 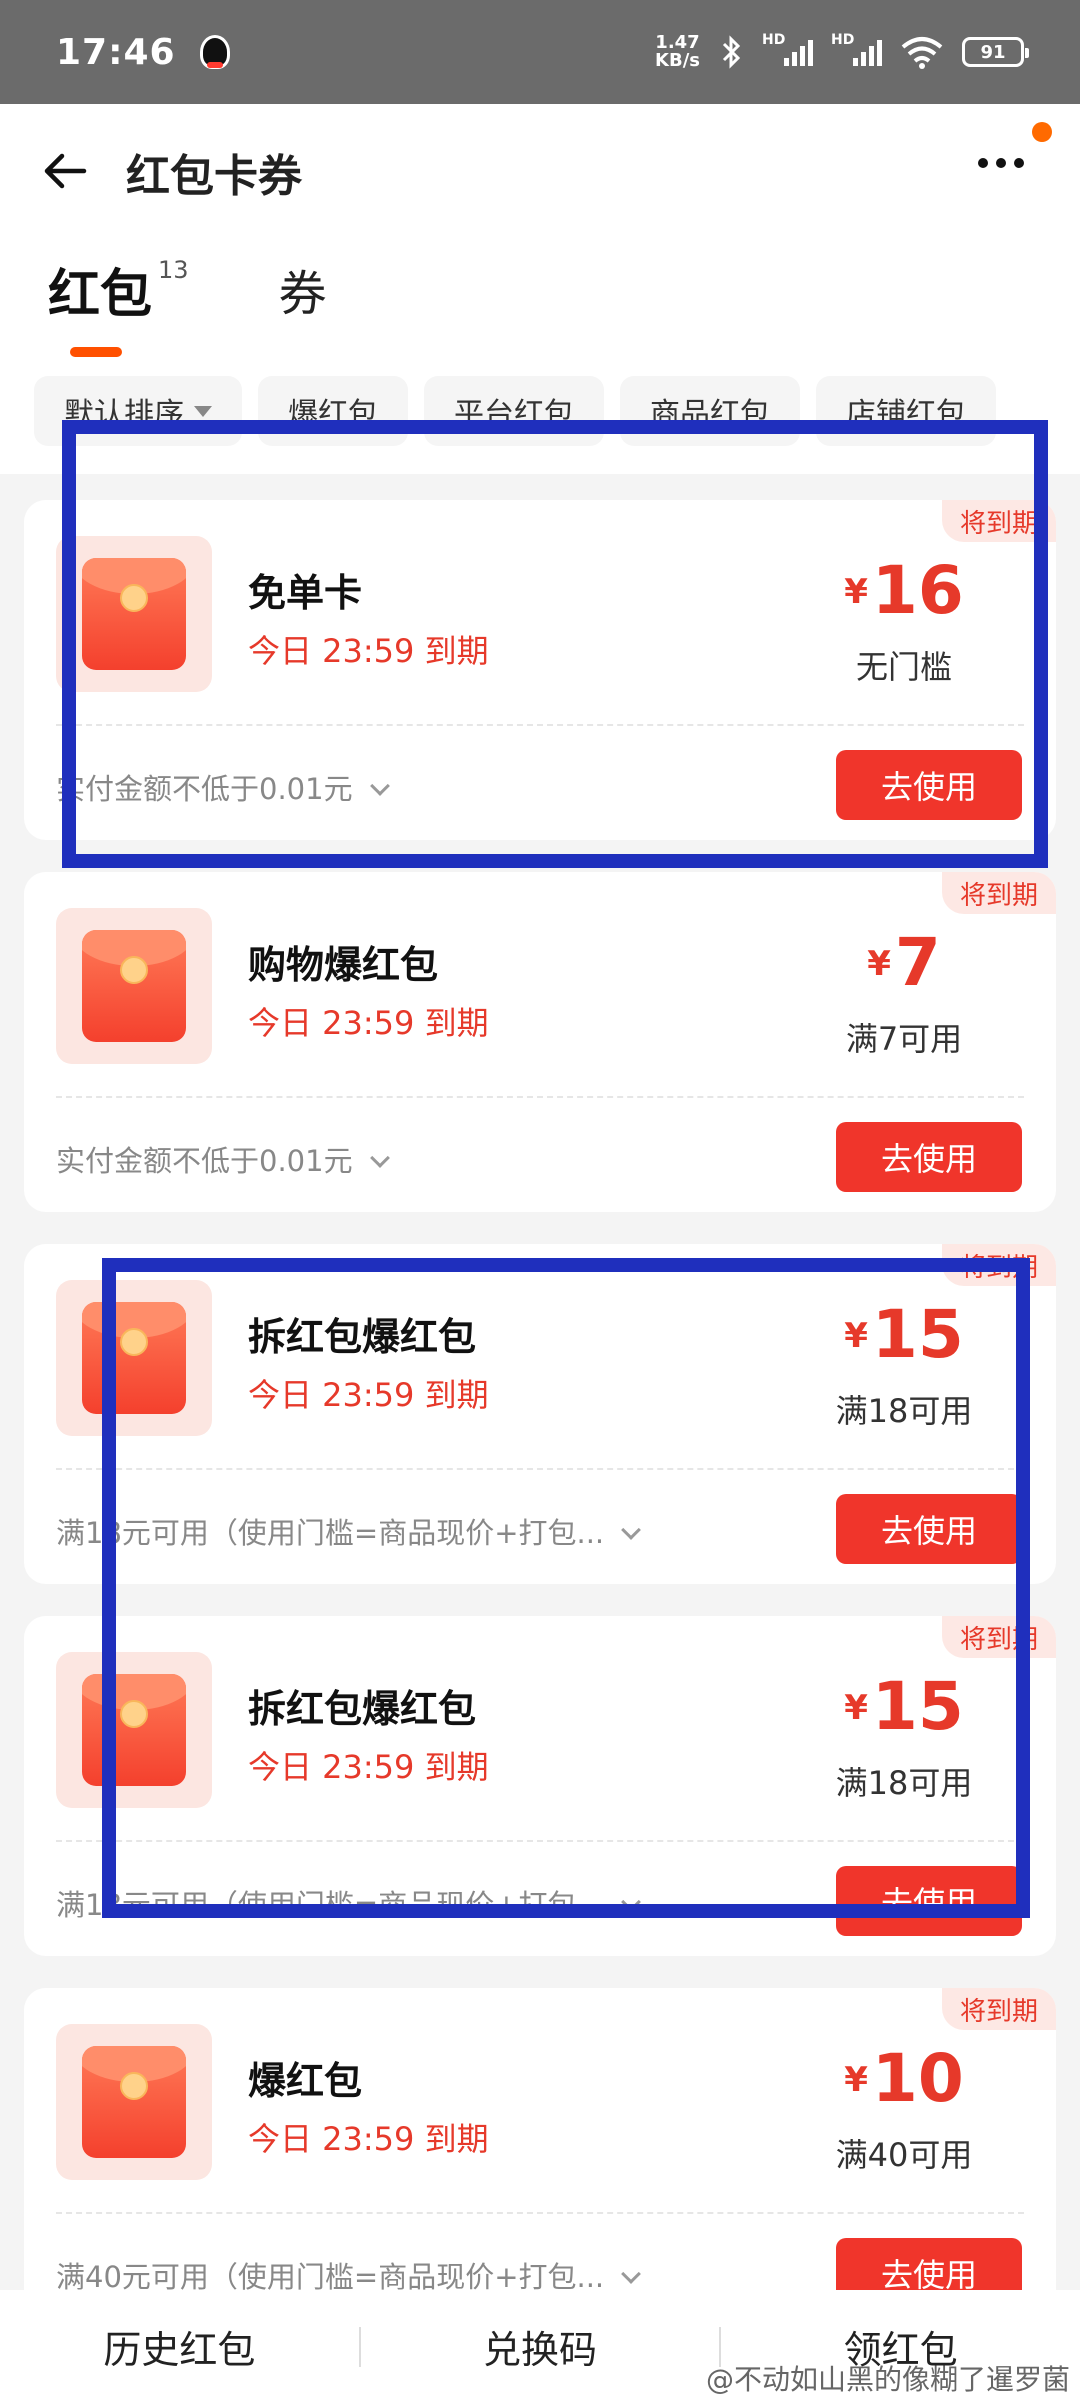 I want to click on filter-store-redpacket: 店铺红包, so click(x=906, y=411).